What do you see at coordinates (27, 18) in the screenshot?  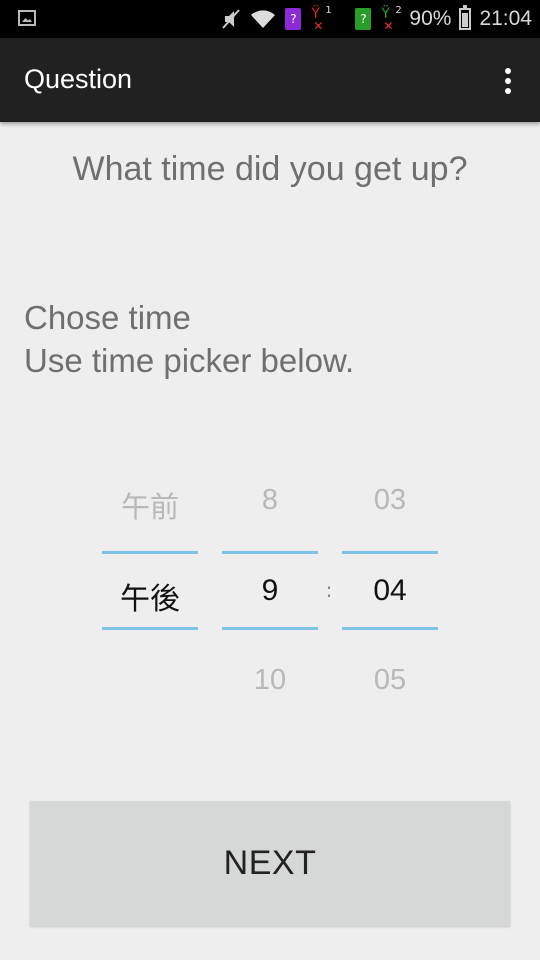 I see `image-notification-icon` at bounding box center [27, 18].